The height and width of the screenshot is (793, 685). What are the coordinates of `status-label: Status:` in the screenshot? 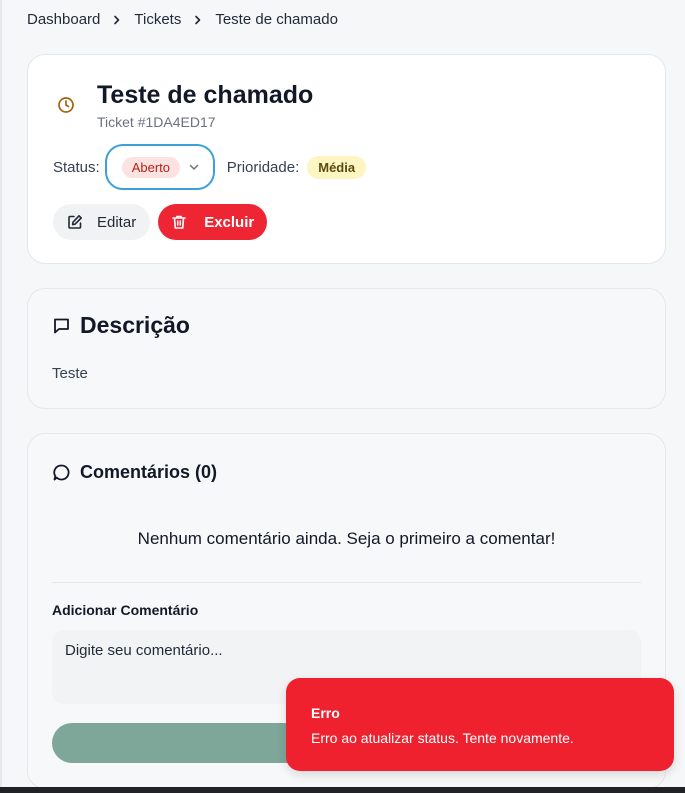 It's located at (76, 167).